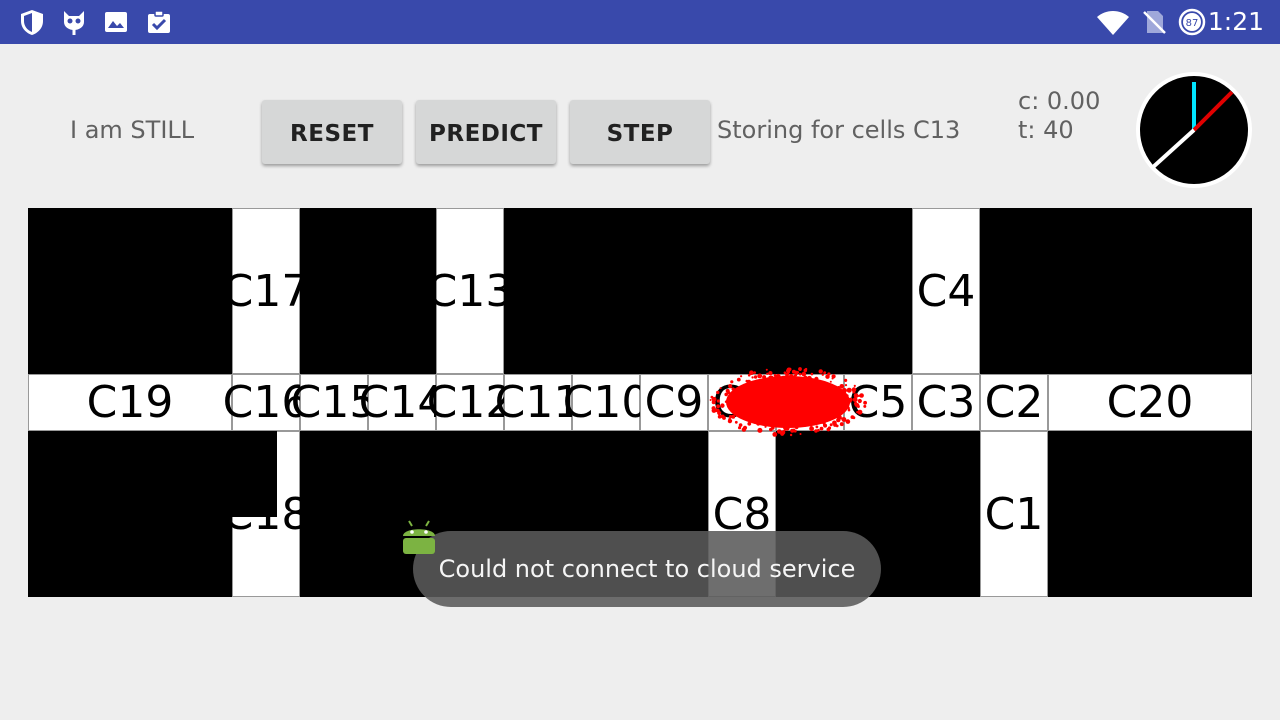 Image resolution: width=1280 pixels, height=720 pixels. Describe the element at coordinates (332, 132) in the screenshot. I see `reset-button: RESET` at that location.